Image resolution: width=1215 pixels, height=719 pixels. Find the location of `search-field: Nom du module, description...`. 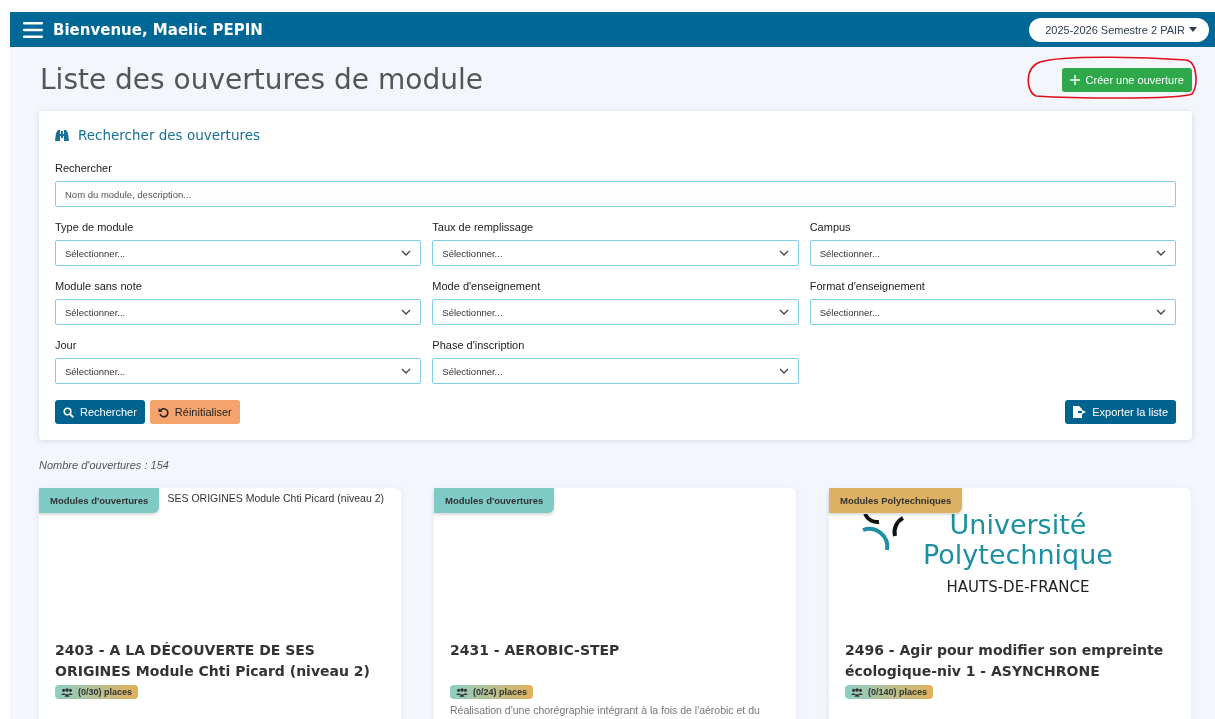

search-field: Nom du module, description... is located at coordinates (615, 194).